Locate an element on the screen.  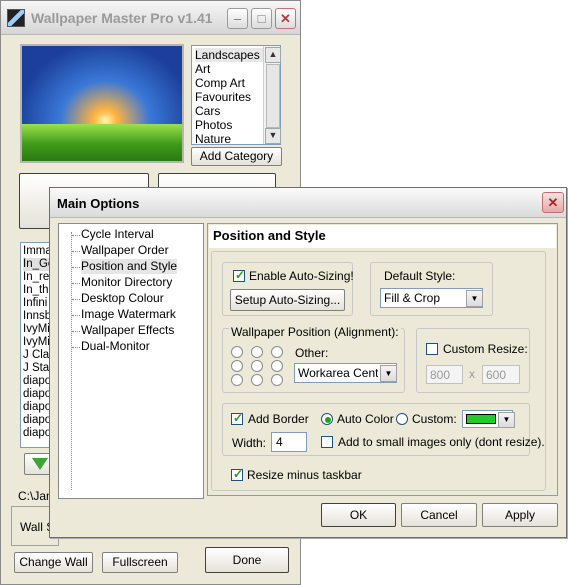
nav-wallpaper-effects: Wallpaper Effects is located at coordinates (127, 330).